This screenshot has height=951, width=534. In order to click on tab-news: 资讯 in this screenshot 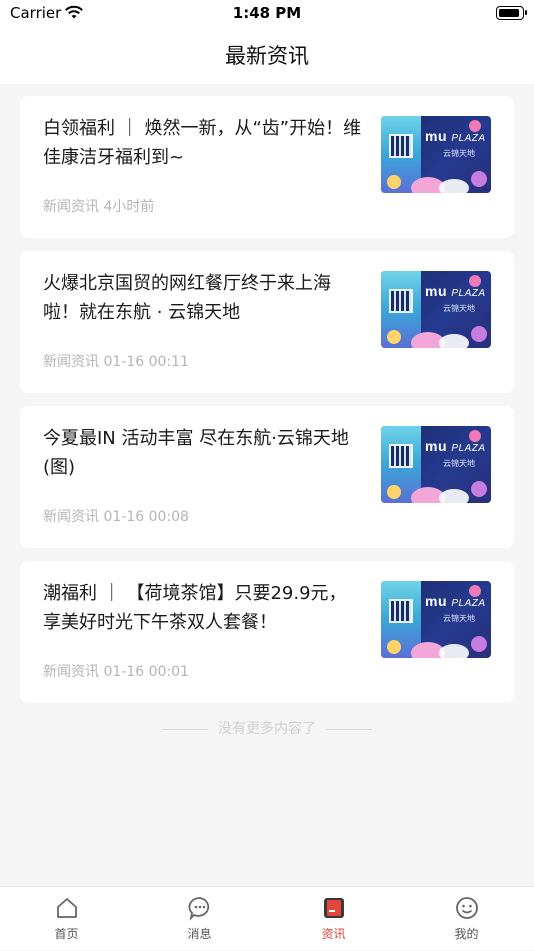, I will do `click(333, 919)`.